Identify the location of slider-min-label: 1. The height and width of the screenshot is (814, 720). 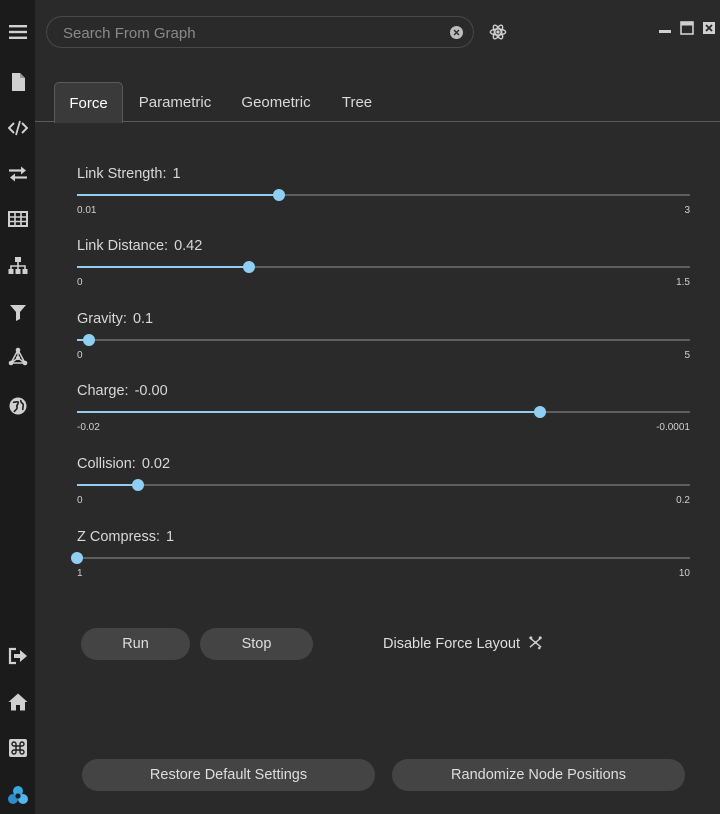
(80, 573).